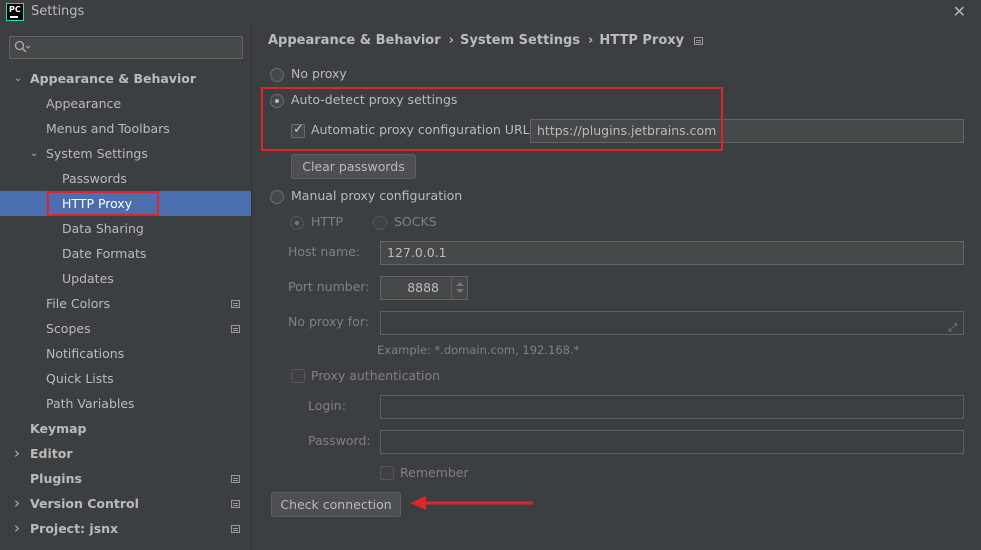 This screenshot has width=981, height=550. What do you see at coordinates (375, 375) in the screenshot?
I see `proxy-auth-label: Proxy authentication` at bounding box center [375, 375].